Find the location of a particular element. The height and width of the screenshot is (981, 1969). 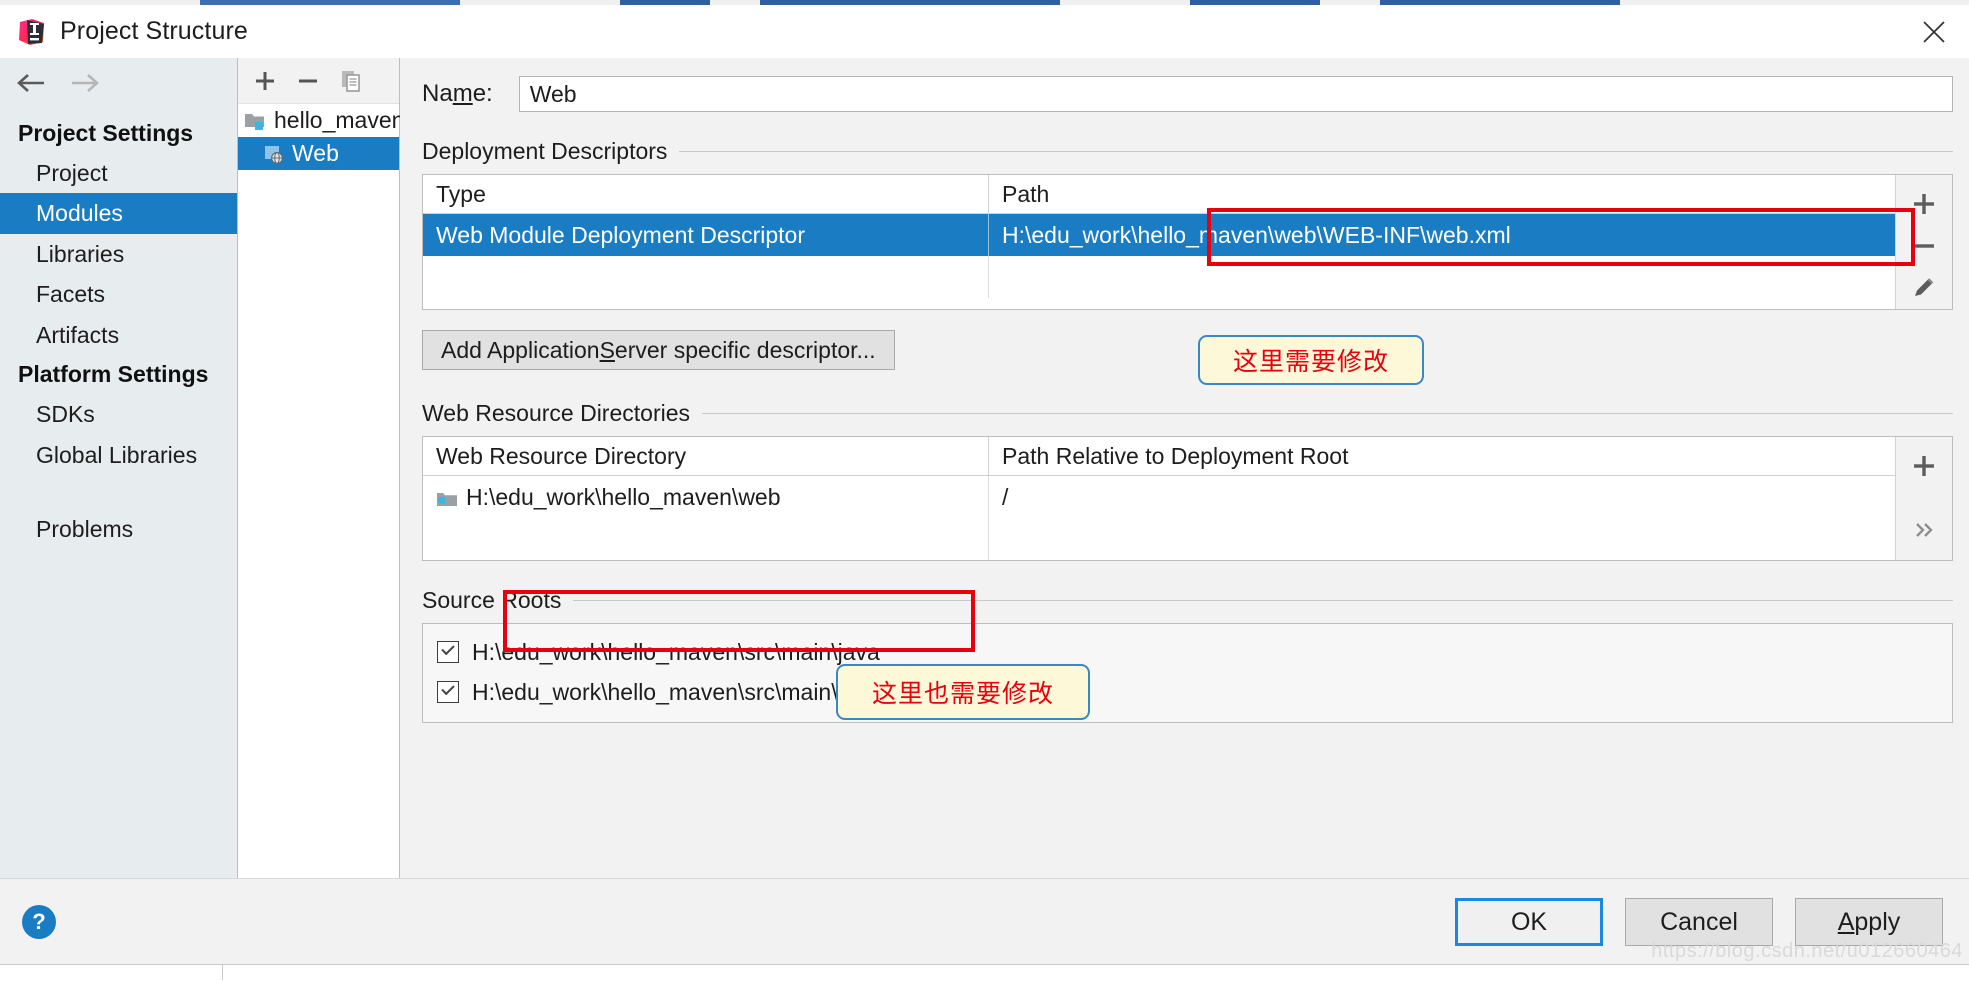

cell-web-resource-directory: H:\edu_work\hello_maven\web is located at coordinates (705, 497).